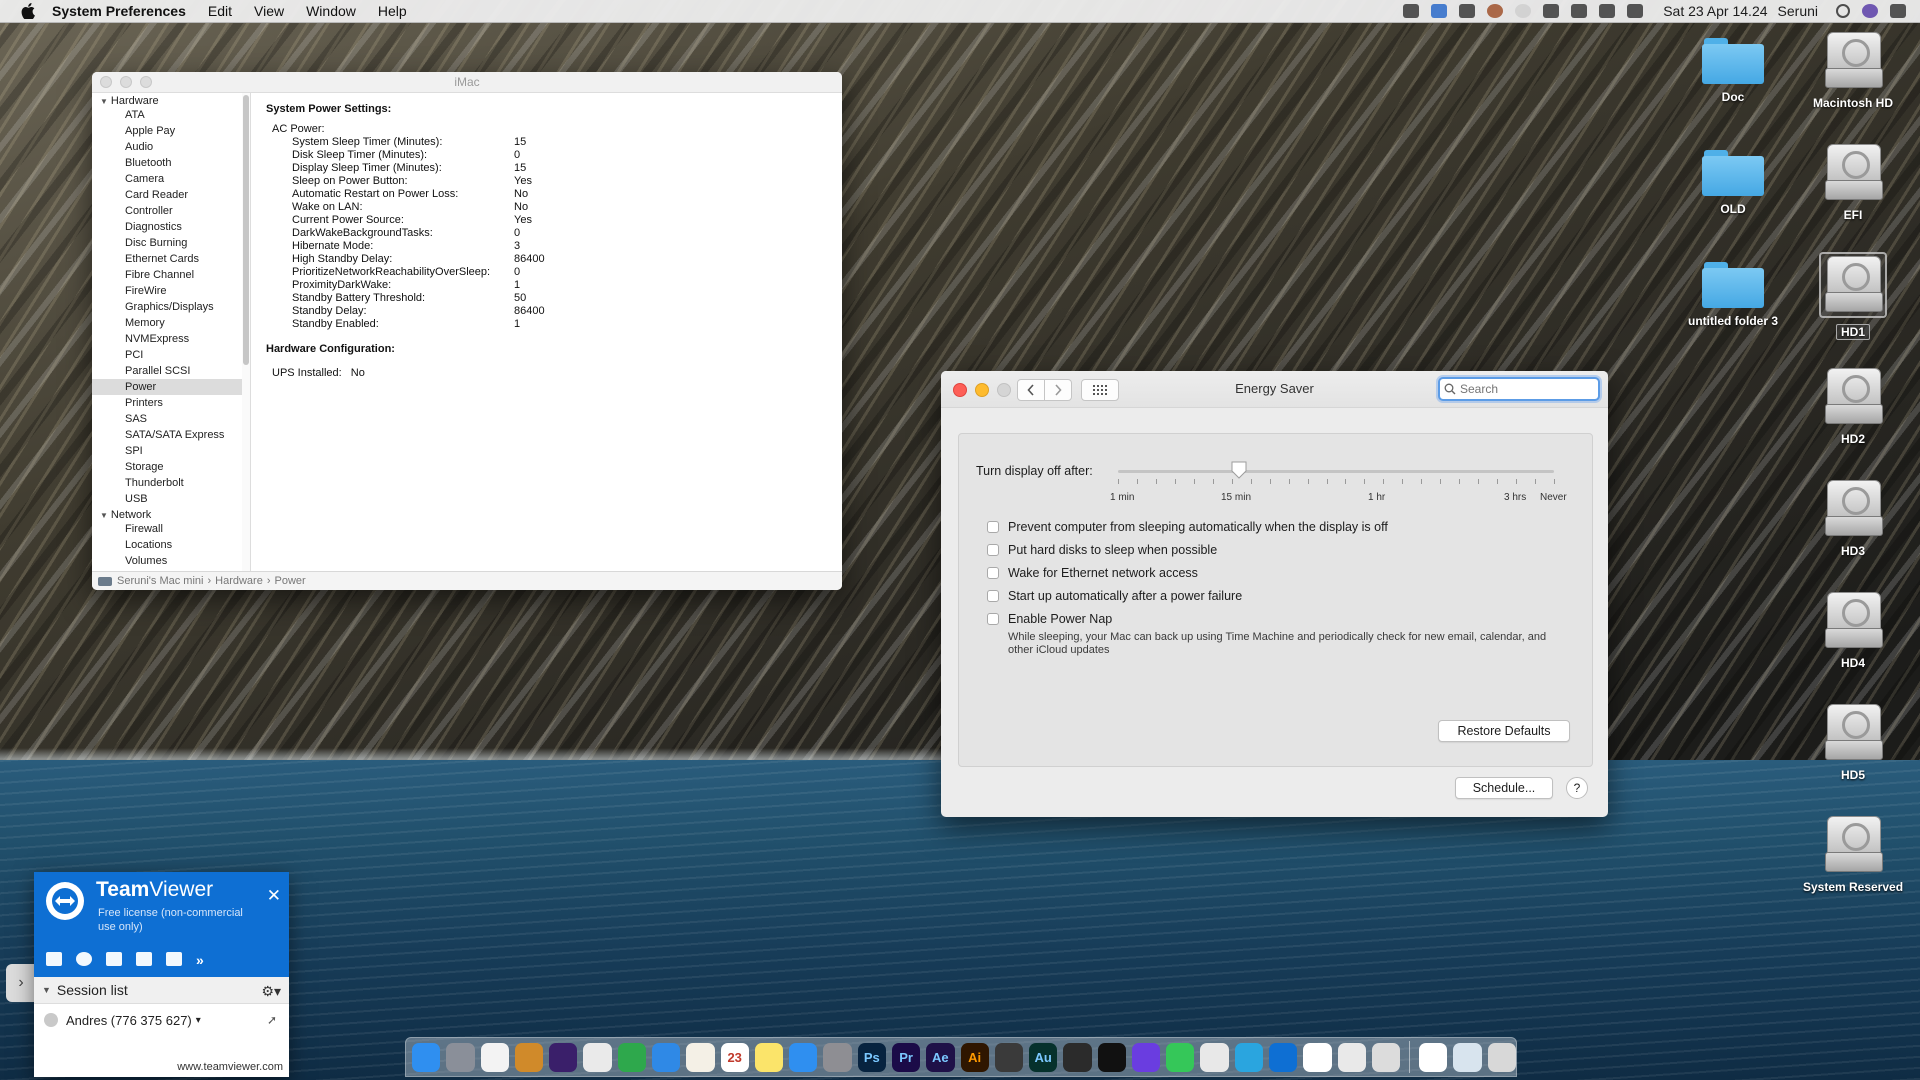 The height and width of the screenshot is (1080, 1920). I want to click on sidebar-item: SAS, so click(167, 419).